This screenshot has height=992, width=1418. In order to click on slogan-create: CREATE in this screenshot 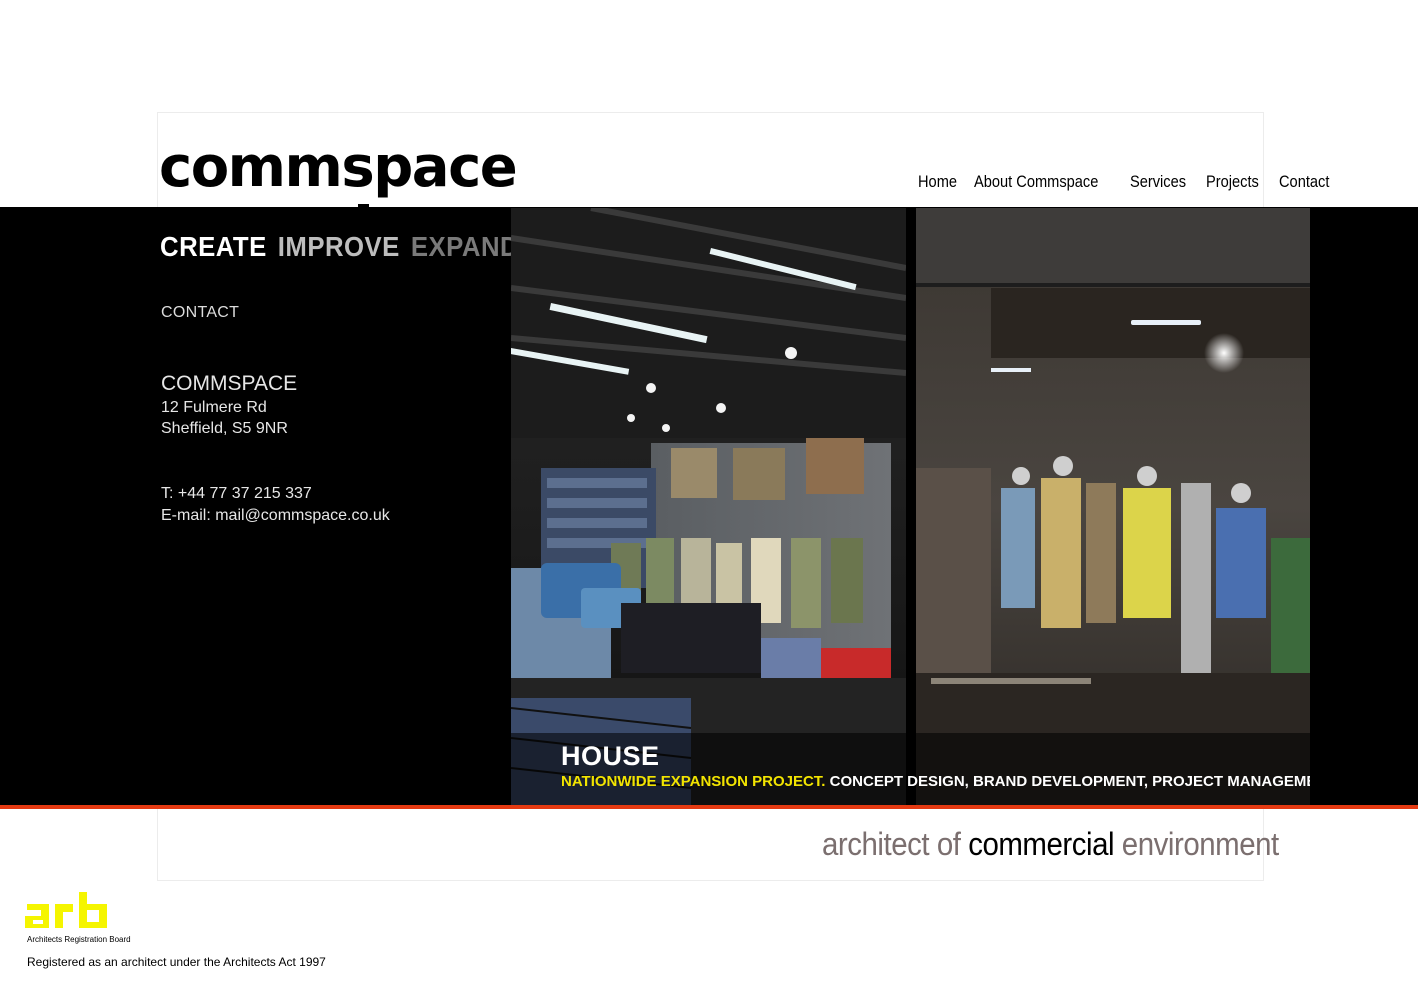, I will do `click(213, 246)`.